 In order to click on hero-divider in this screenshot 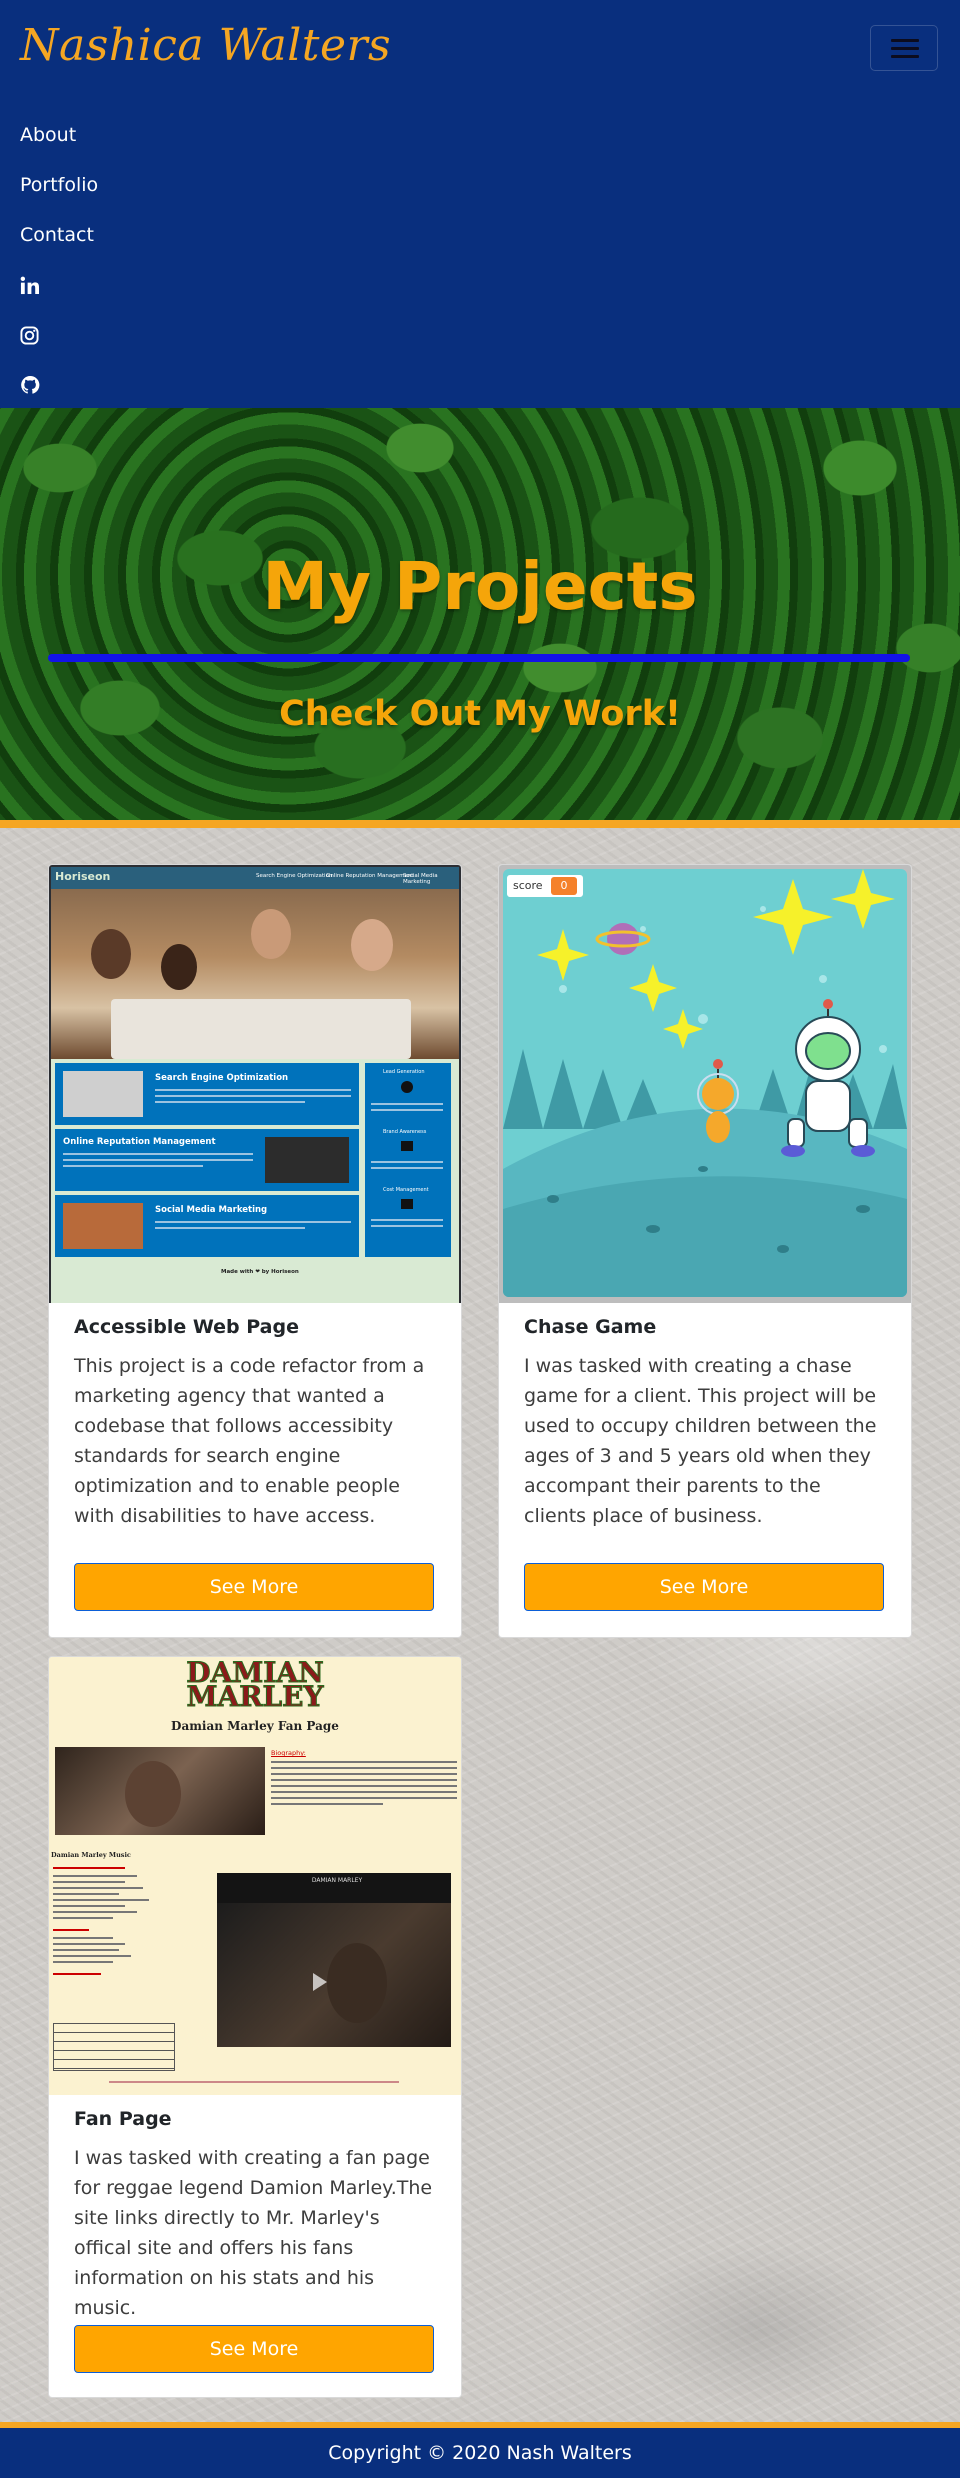, I will do `click(479, 658)`.